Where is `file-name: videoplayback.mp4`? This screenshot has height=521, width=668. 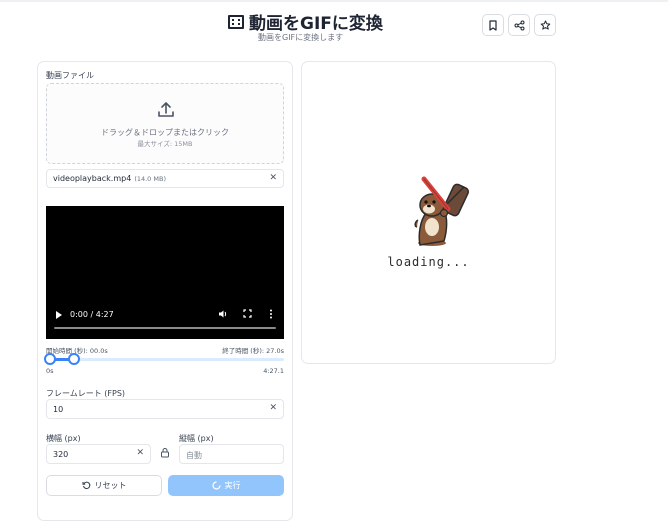
file-name: videoplayback.mp4 is located at coordinates (92, 178).